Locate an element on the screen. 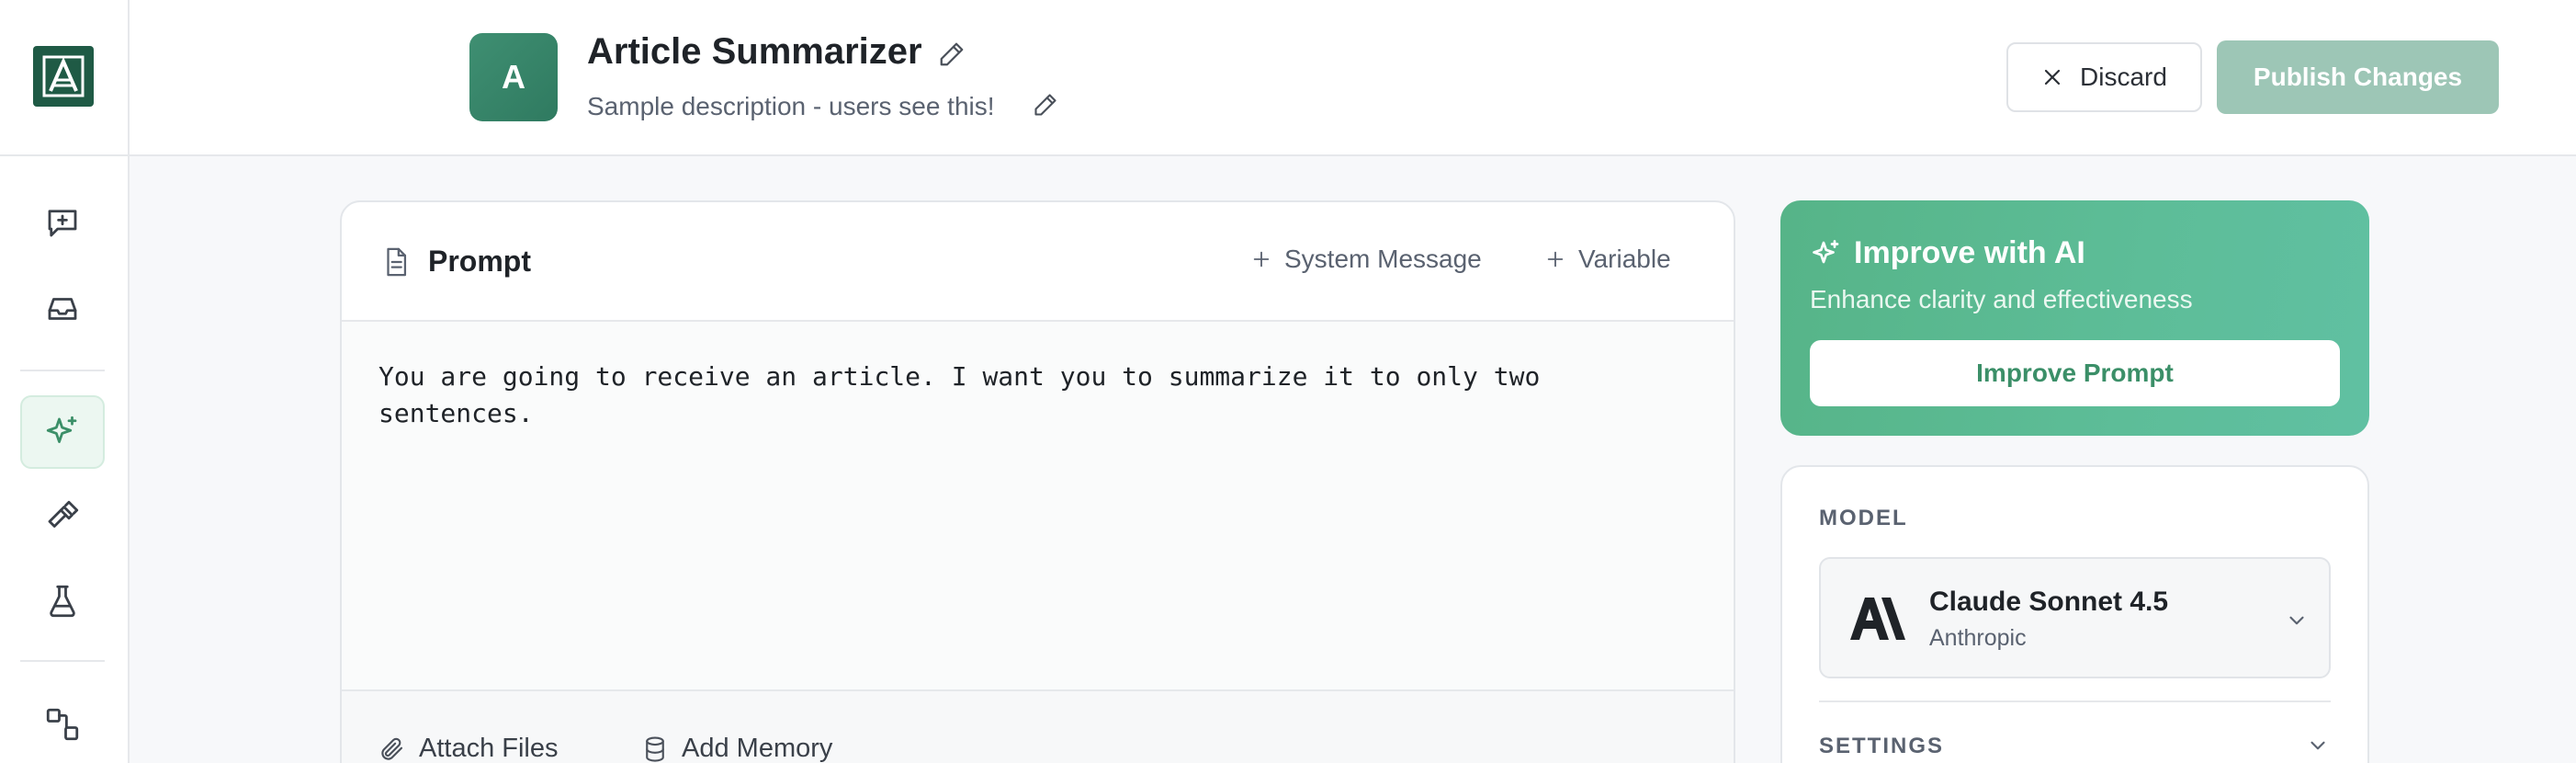 This screenshot has height=763, width=2576. inbox-icon is located at coordinates (62, 309).